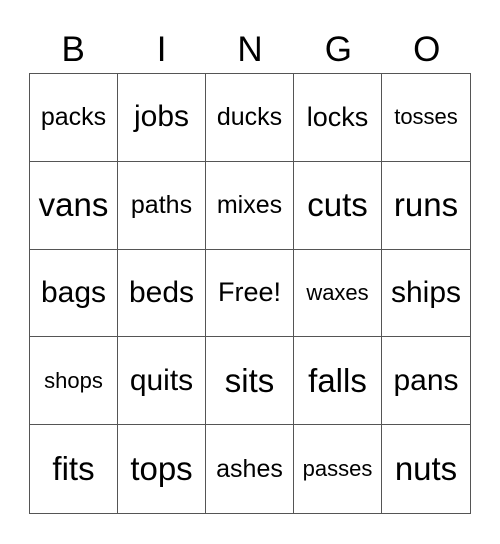  I want to click on bingo-cell: tops, so click(162, 469).